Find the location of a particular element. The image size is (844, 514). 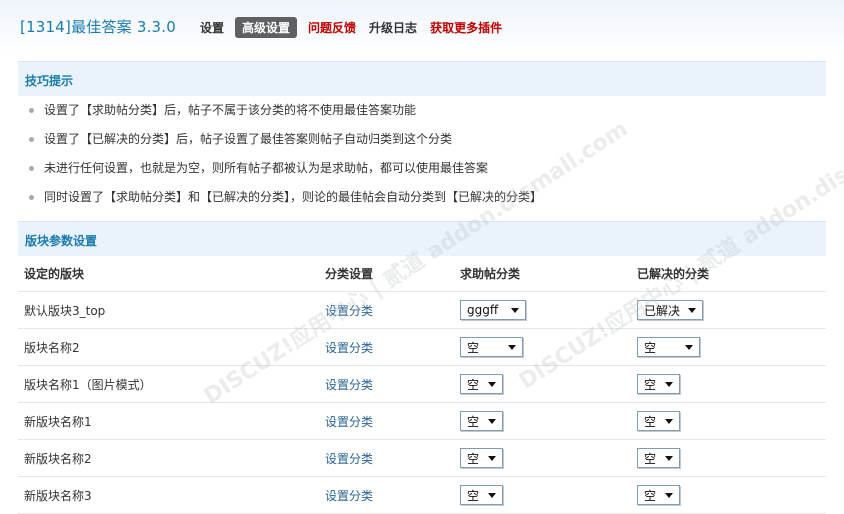

nav-advanced-settings: 高级设置 is located at coordinates (266, 27).